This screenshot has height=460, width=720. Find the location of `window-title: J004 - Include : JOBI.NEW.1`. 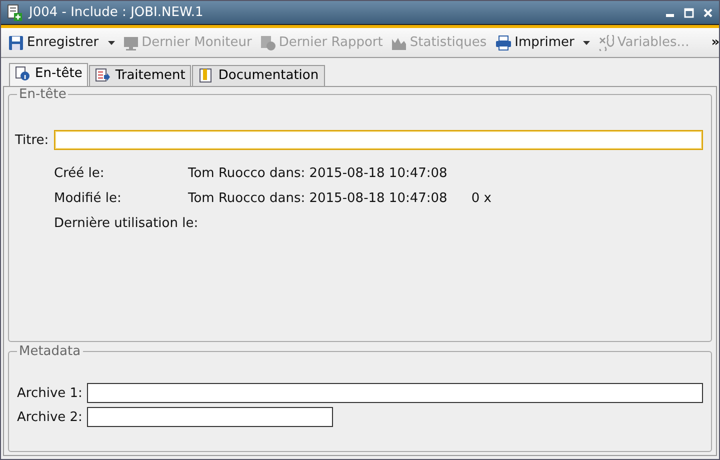

window-title: J004 - Include : JOBI.NEW.1 is located at coordinates (116, 12).